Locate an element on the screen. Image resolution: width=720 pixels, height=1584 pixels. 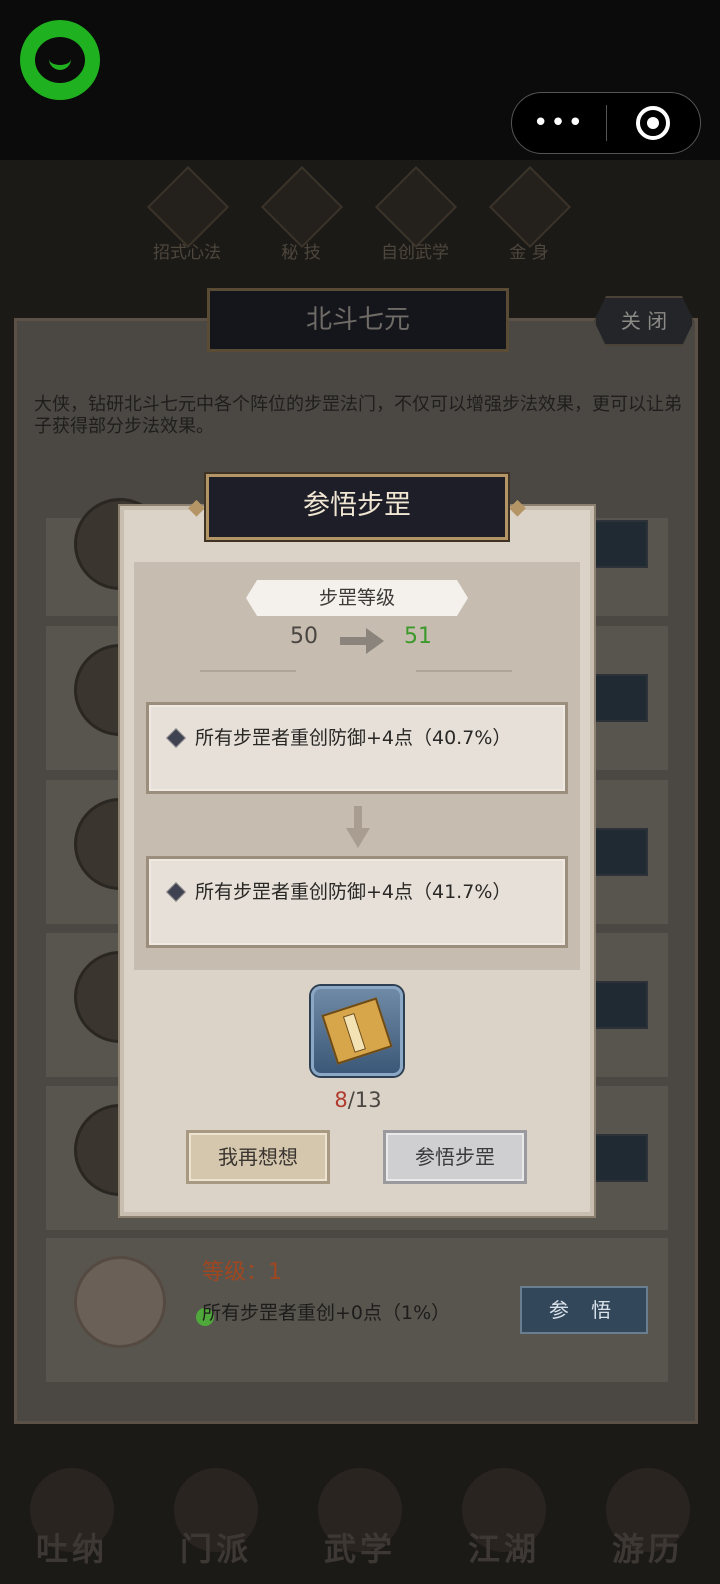
nav-label: 门派 is located at coordinates (215, 1549).